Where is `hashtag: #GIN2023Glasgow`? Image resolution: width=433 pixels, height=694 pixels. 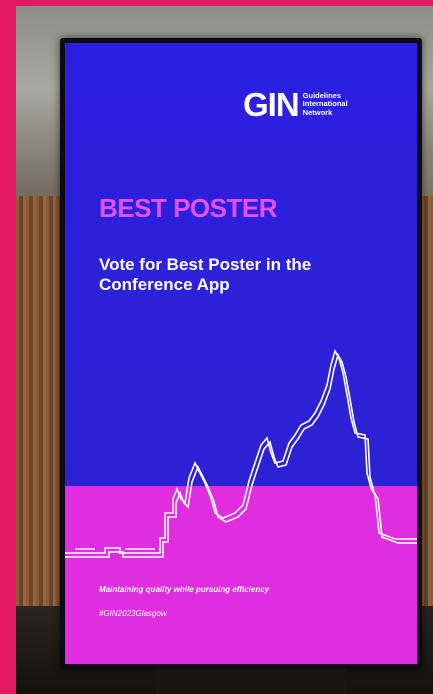
hashtag: #GIN2023Glasgow is located at coordinates (133, 613).